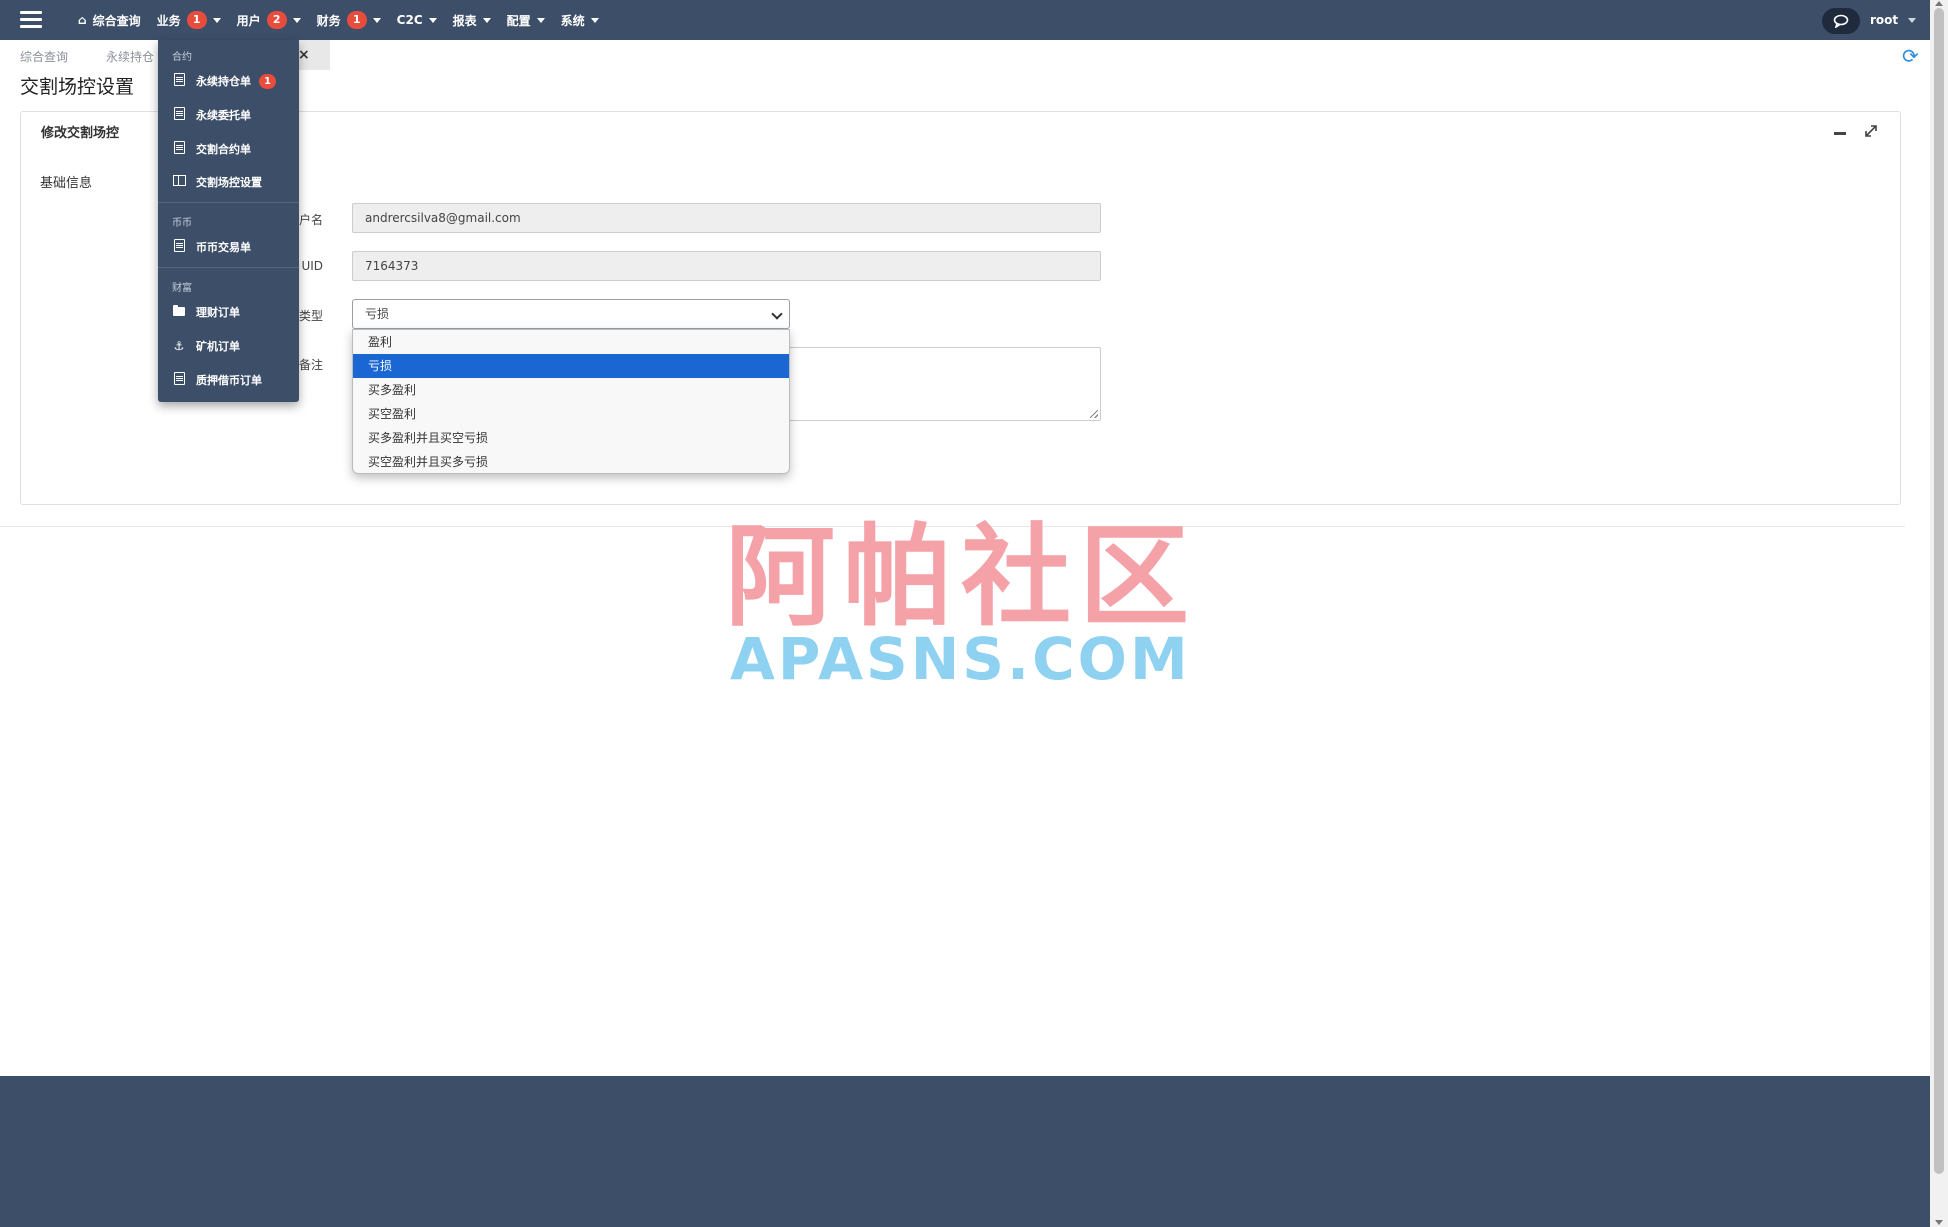  I want to click on nav-item-label: 综合查询, so click(116, 20).